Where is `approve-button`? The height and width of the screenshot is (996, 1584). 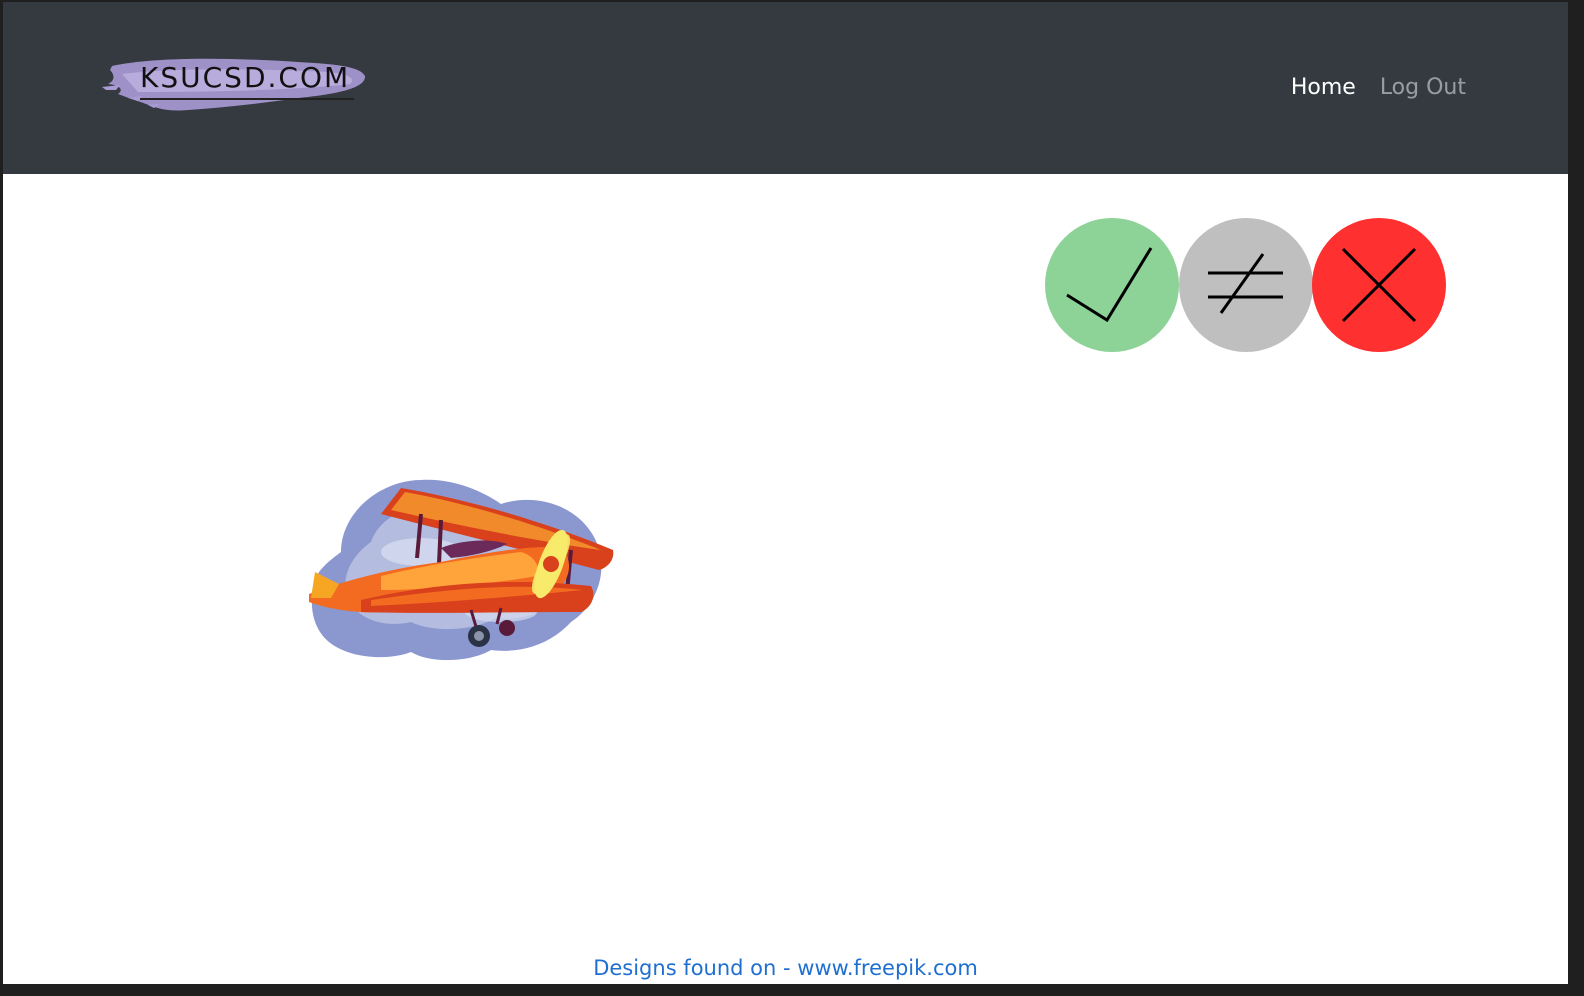
approve-button is located at coordinates (1112, 285).